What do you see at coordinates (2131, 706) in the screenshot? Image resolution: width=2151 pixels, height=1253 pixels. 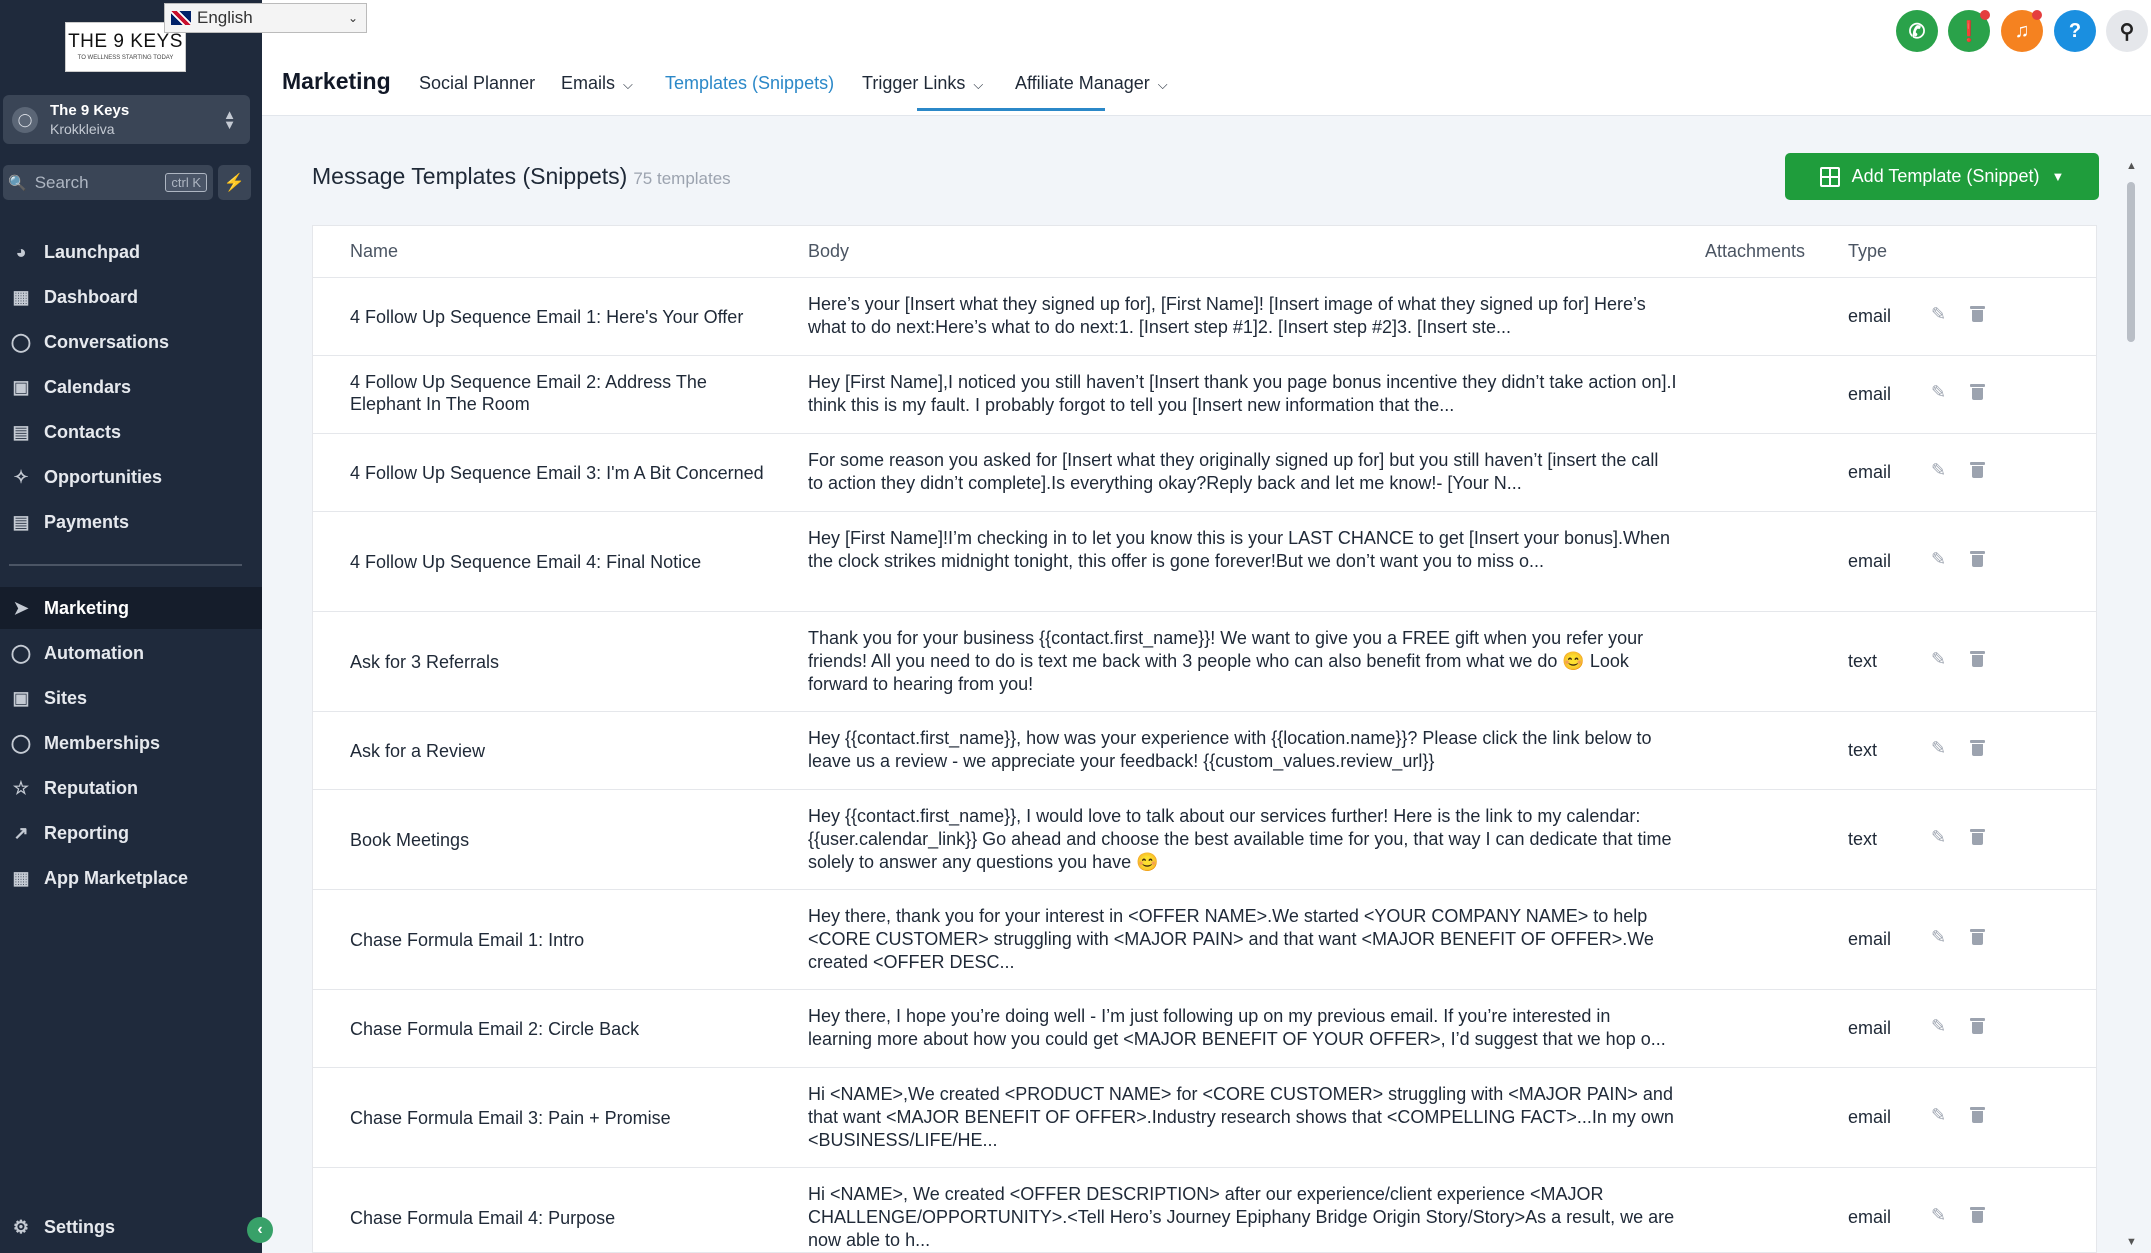 I see `vertical-scrollbar: ▲ ▼` at bounding box center [2131, 706].